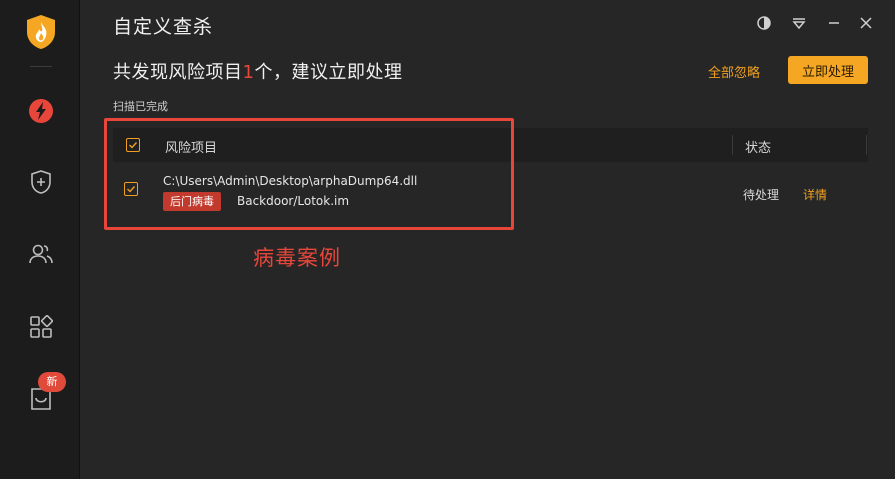 The height and width of the screenshot is (479, 895). I want to click on close-button, so click(866, 23).